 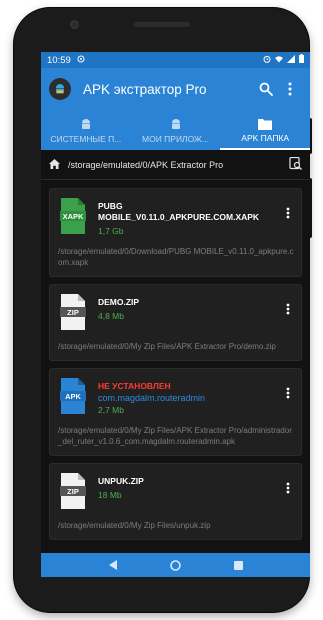 I want to click on svg-text: APK, so click(x=73, y=396).